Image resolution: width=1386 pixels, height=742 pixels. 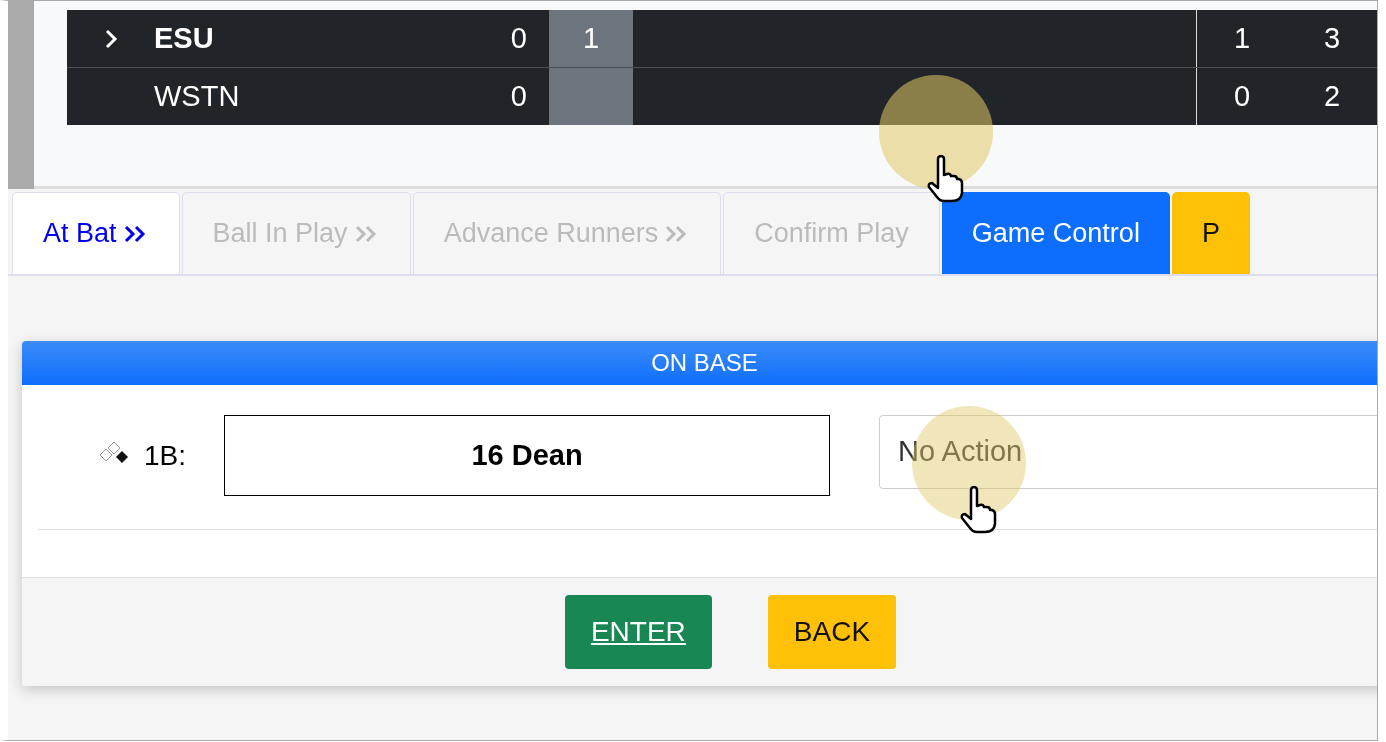 I want to click on team-name: ESU, so click(x=184, y=38).